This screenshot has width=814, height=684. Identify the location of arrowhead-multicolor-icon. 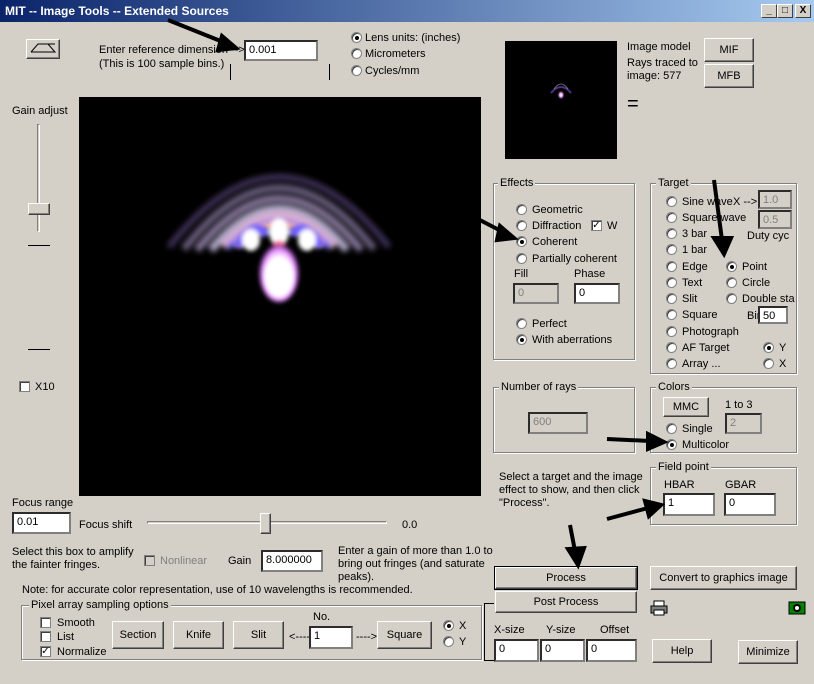
(657, 441).